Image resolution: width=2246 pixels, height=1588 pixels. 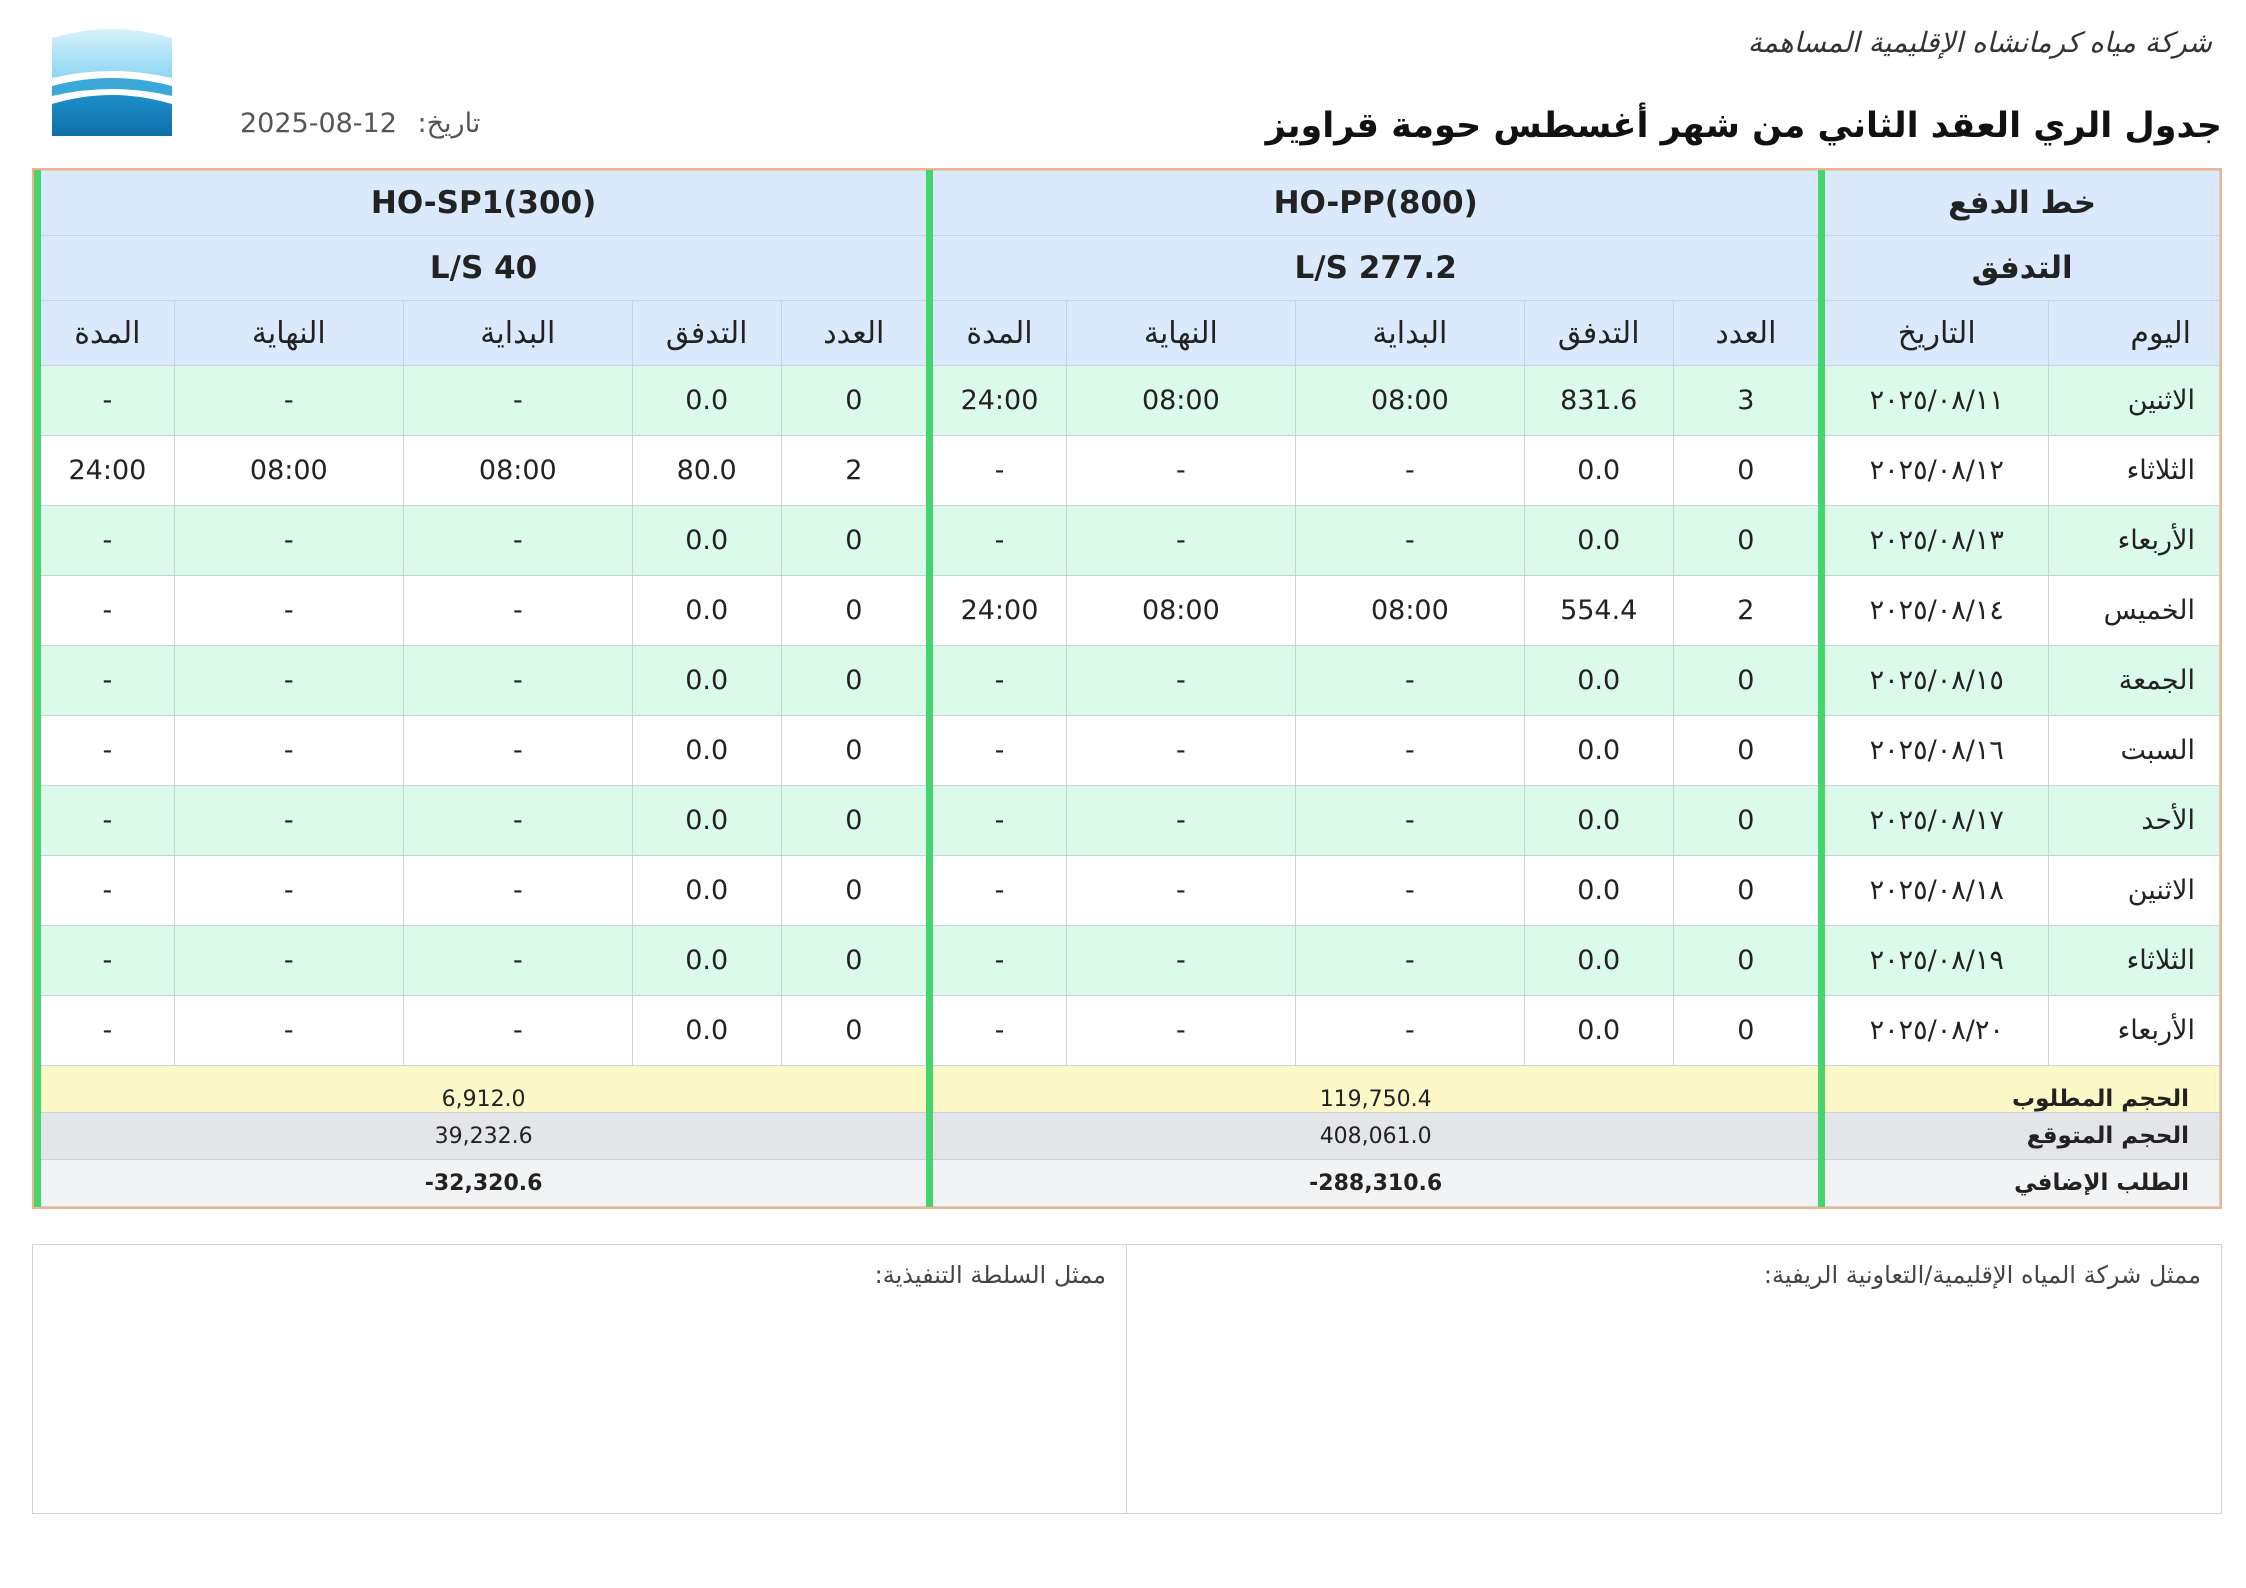 I want to click on extra-ho-sp1: -32,320.6, so click(x=482, y=1183).